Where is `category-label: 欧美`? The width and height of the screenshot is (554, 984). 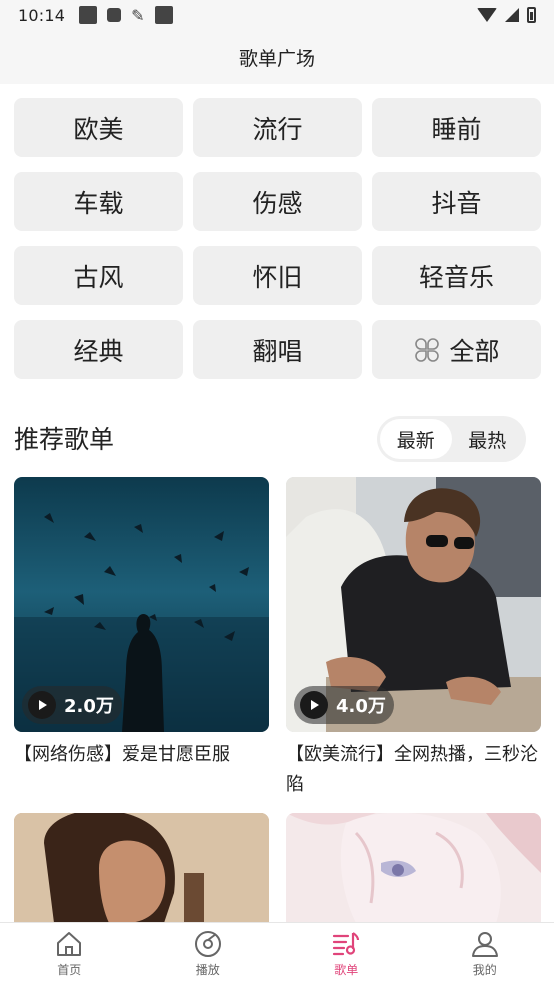
category-label: 欧美 is located at coordinates (98, 129).